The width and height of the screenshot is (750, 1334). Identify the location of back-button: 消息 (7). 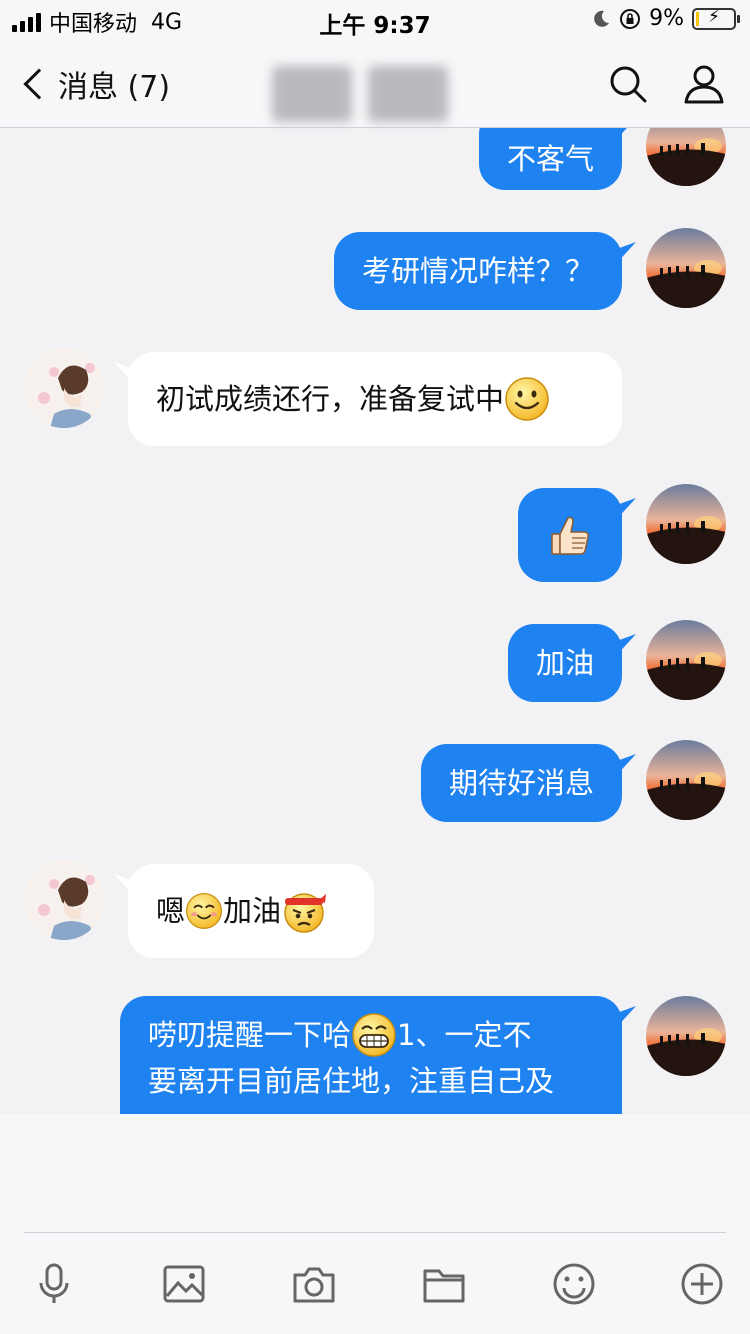
(94, 84).